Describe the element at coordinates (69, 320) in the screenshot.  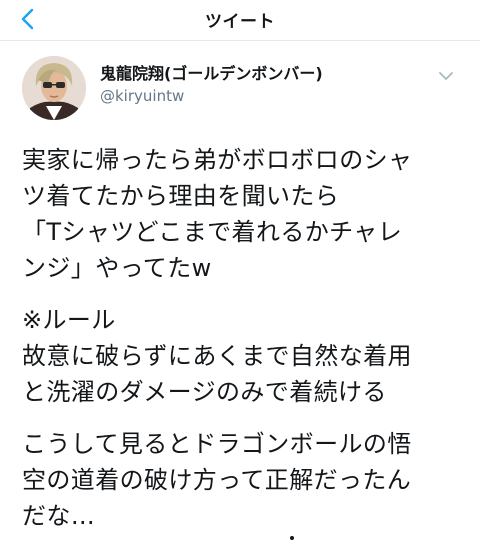
I see `text-line: ※ルール` at that location.